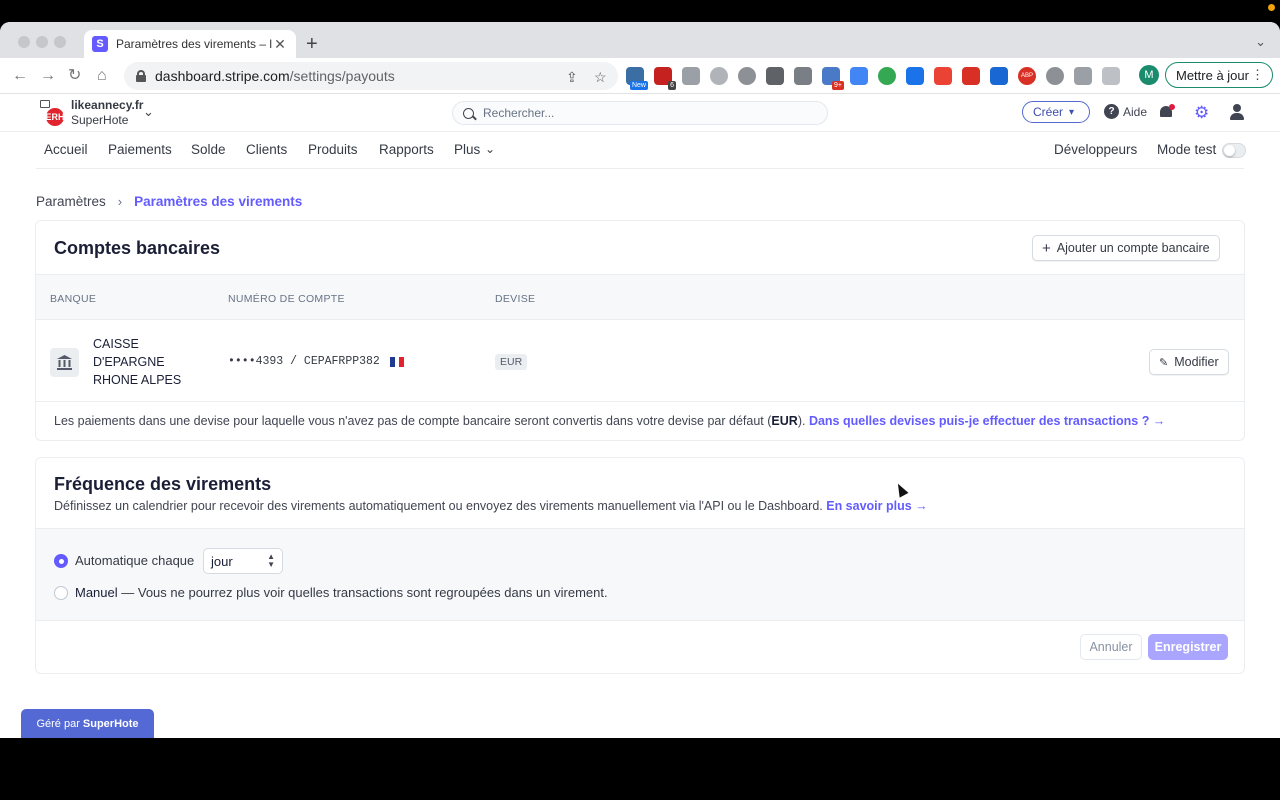 Image resolution: width=1280 pixels, height=800 pixels. I want to click on more-menu-icon: ⋮, so click(1257, 75).